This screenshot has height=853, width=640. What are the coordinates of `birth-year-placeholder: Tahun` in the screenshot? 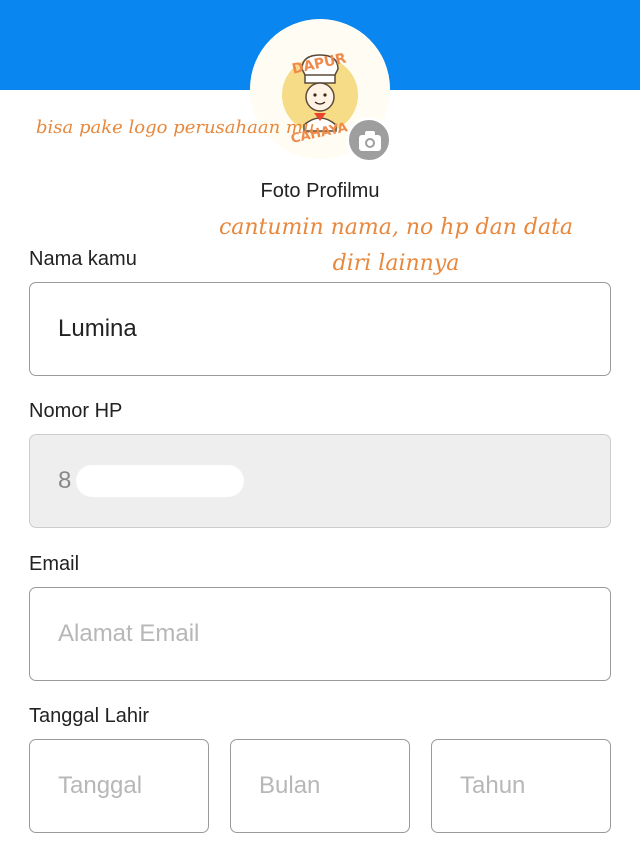 It's located at (493, 785).